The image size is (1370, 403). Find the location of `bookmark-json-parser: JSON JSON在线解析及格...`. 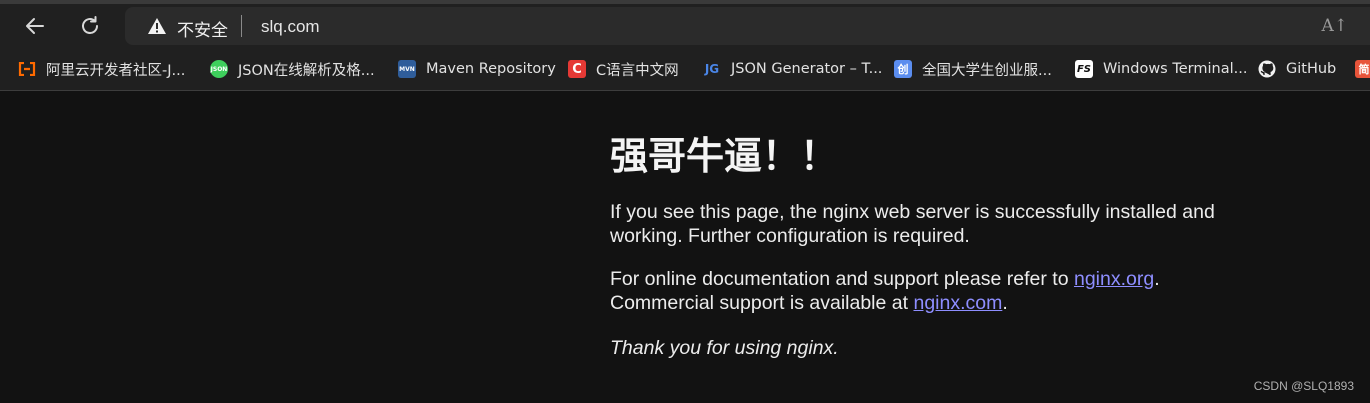

bookmark-json-parser: JSON JSON在线解析及格... is located at coordinates (292, 69).